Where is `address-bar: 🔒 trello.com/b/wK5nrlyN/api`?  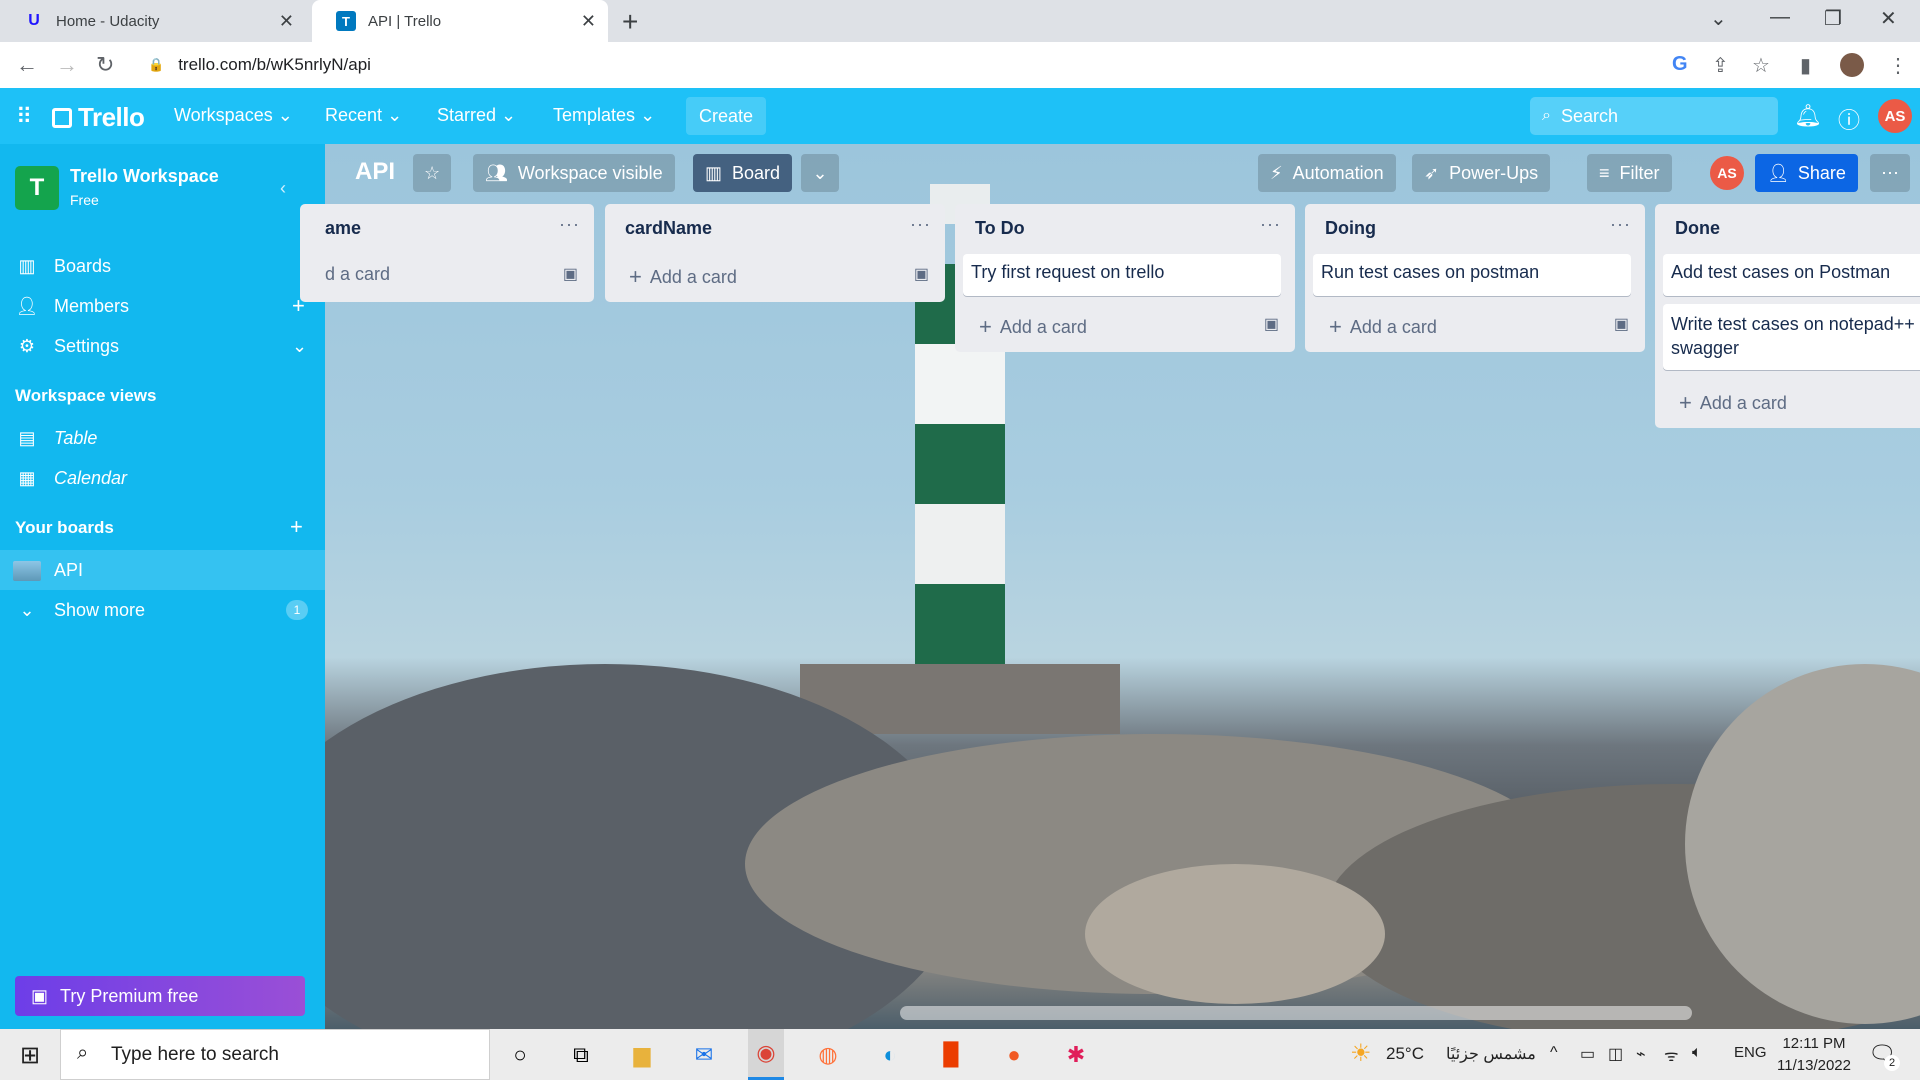 address-bar: 🔒 trello.com/b/wK5nrlyN/api is located at coordinates (908, 65).